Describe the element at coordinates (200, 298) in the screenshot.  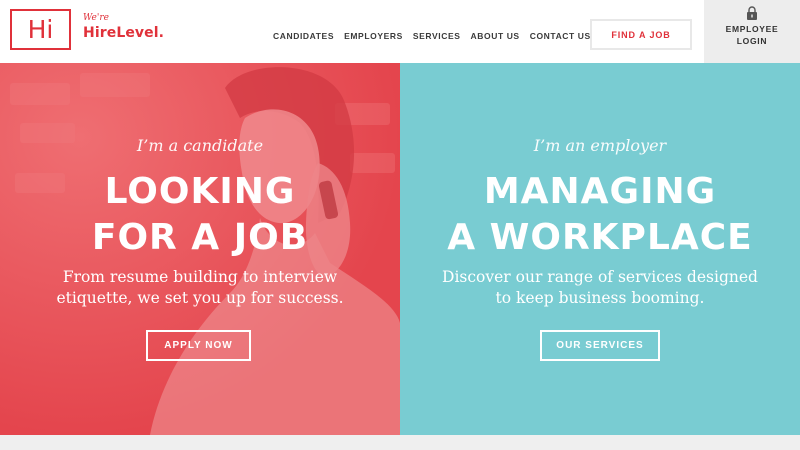
I see `candidate-description-line-2: etiquette, we set you up for success.` at that location.